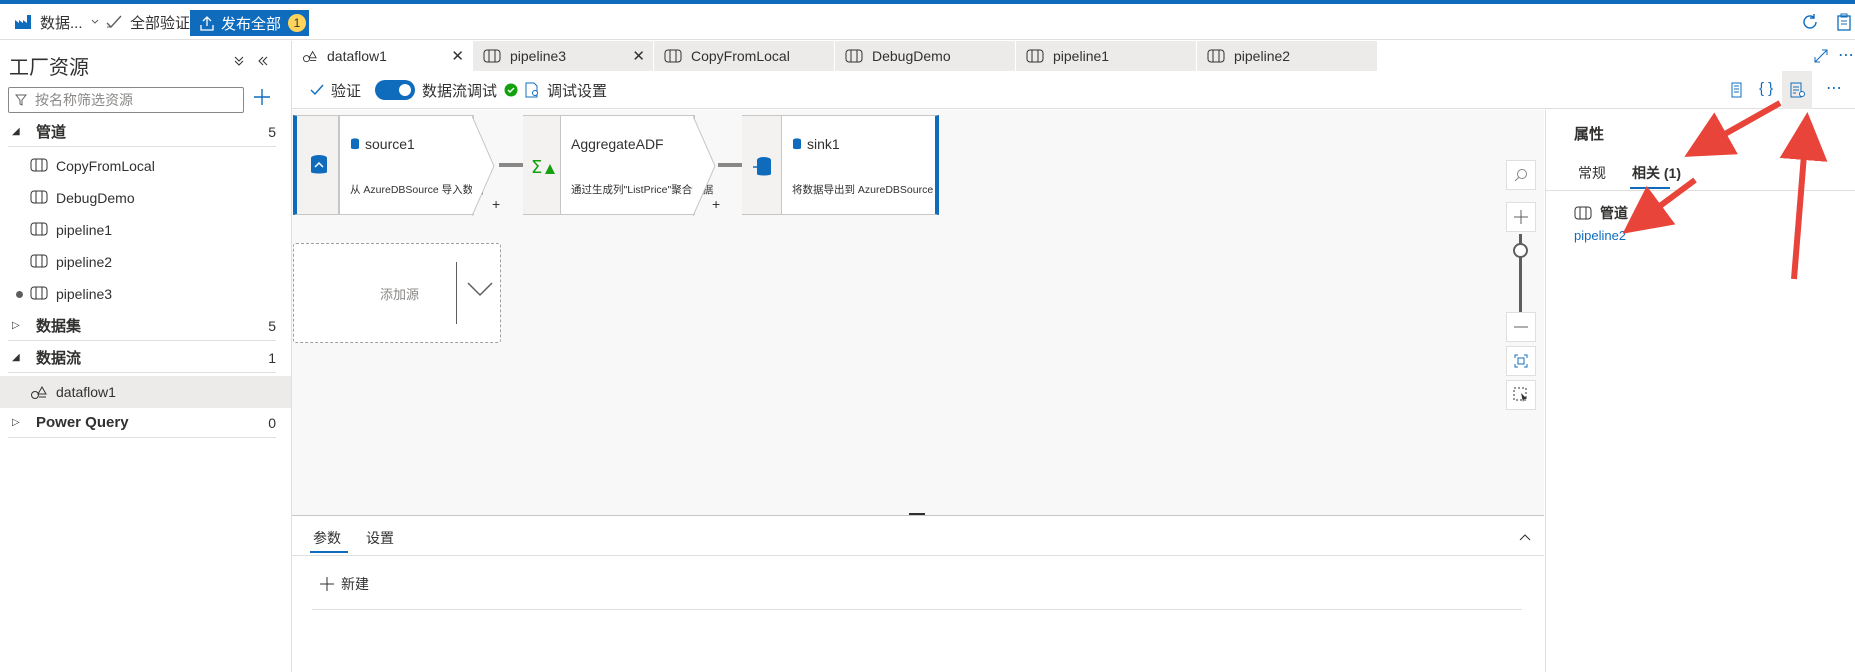  What do you see at coordinates (382, 56) in the screenshot?
I see `tab-dataflow1: dataflow1 ✕` at bounding box center [382, 56].